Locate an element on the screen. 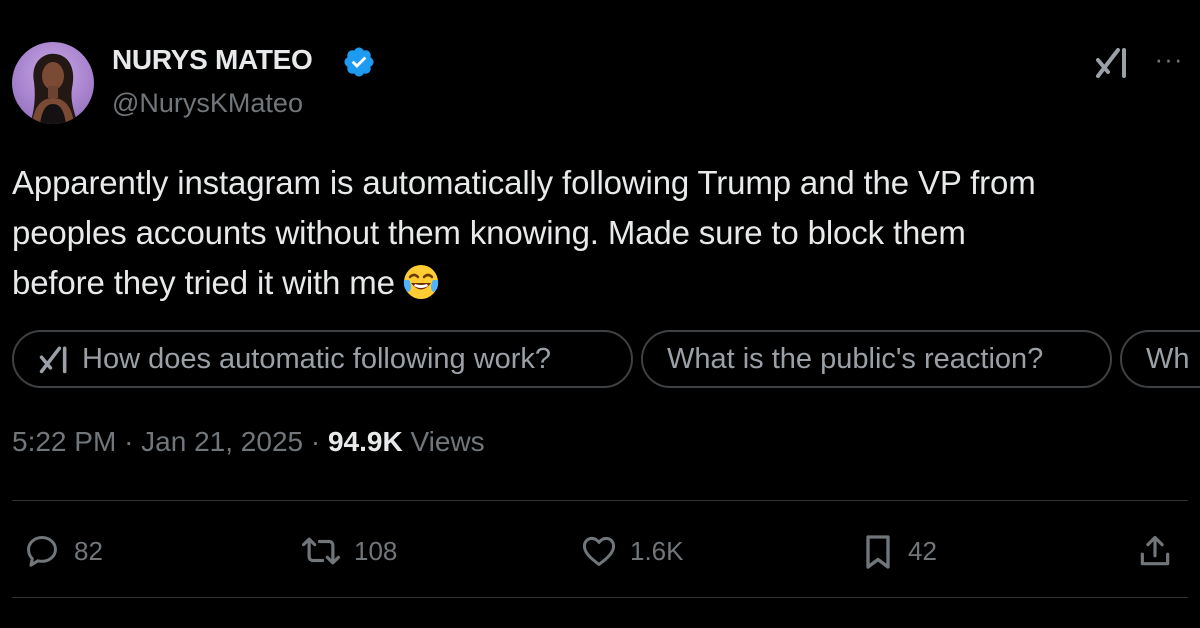 This screenshot has width=1200, height=628. share-icon is located at coordinates (1155, 550).